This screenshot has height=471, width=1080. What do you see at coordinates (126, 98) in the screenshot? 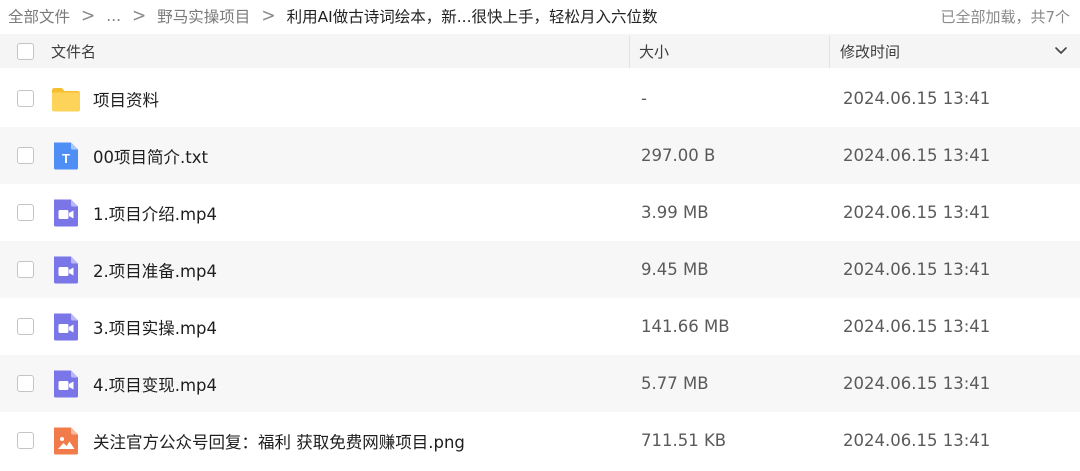
I see `file-name: 项目资料` at bounding box center [126, 98].